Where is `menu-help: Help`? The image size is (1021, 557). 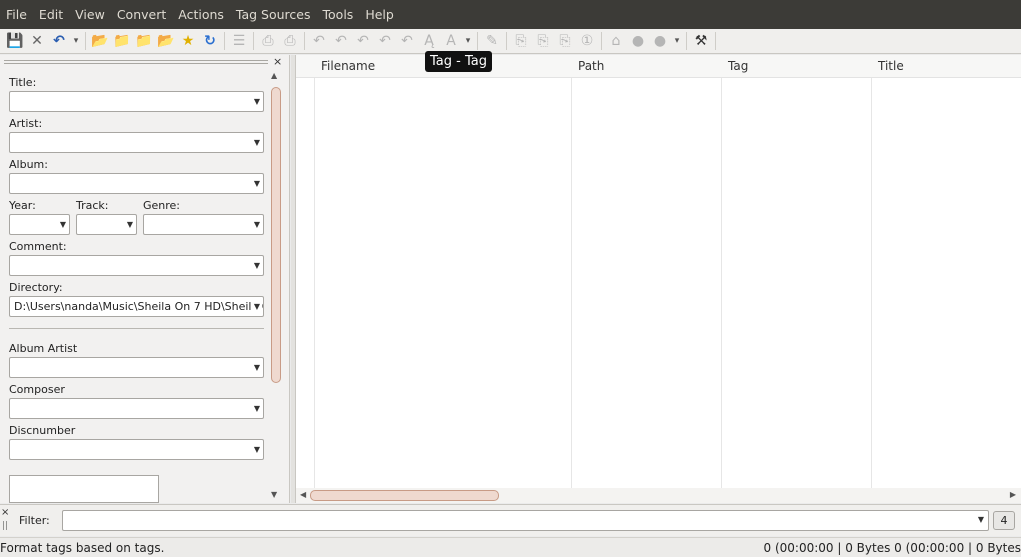
menu-help: Help is located at coordinates (379, 14).